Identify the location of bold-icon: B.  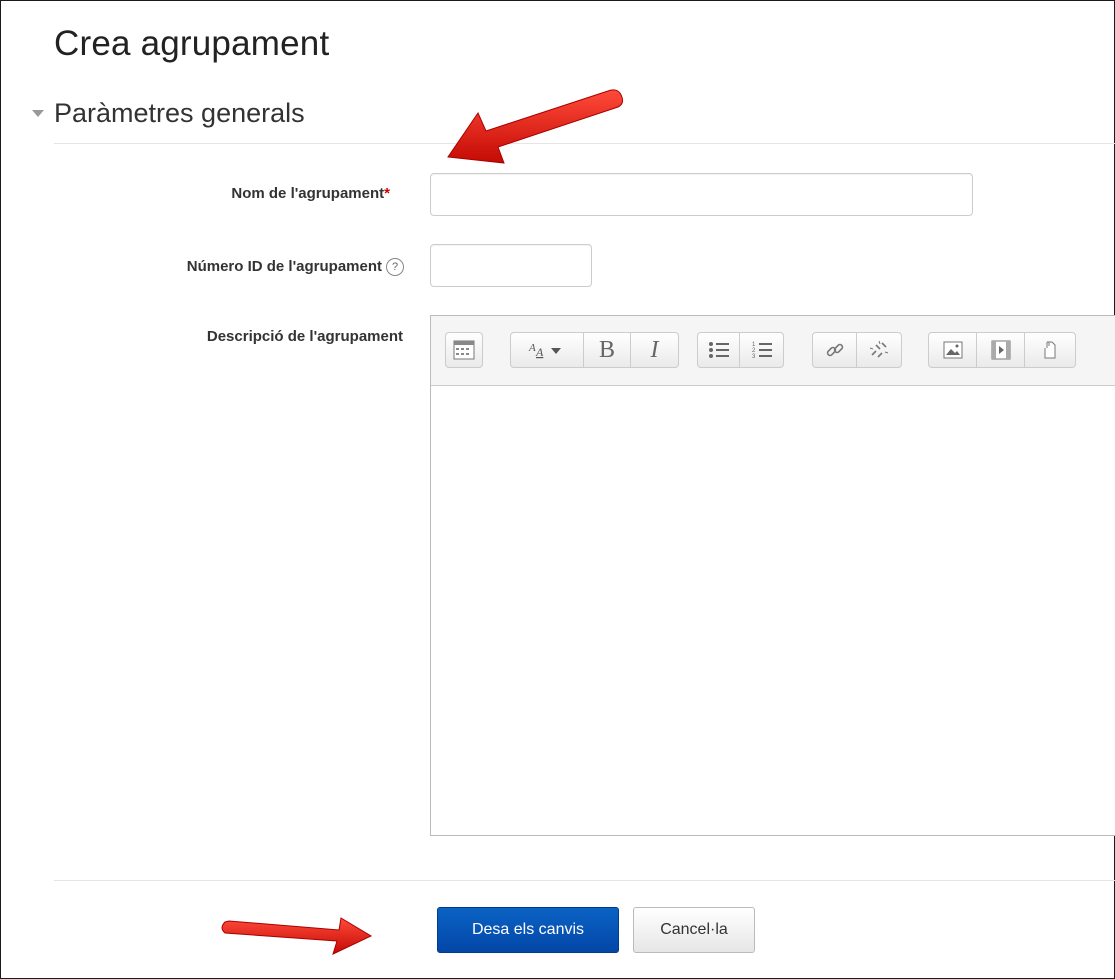
(607, 350).